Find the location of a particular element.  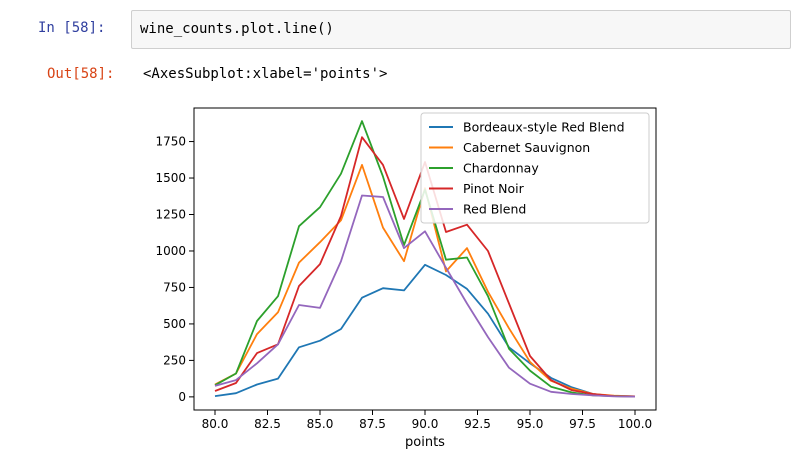

x-tick-label: 97.5 is located at coordinates (582, 424).